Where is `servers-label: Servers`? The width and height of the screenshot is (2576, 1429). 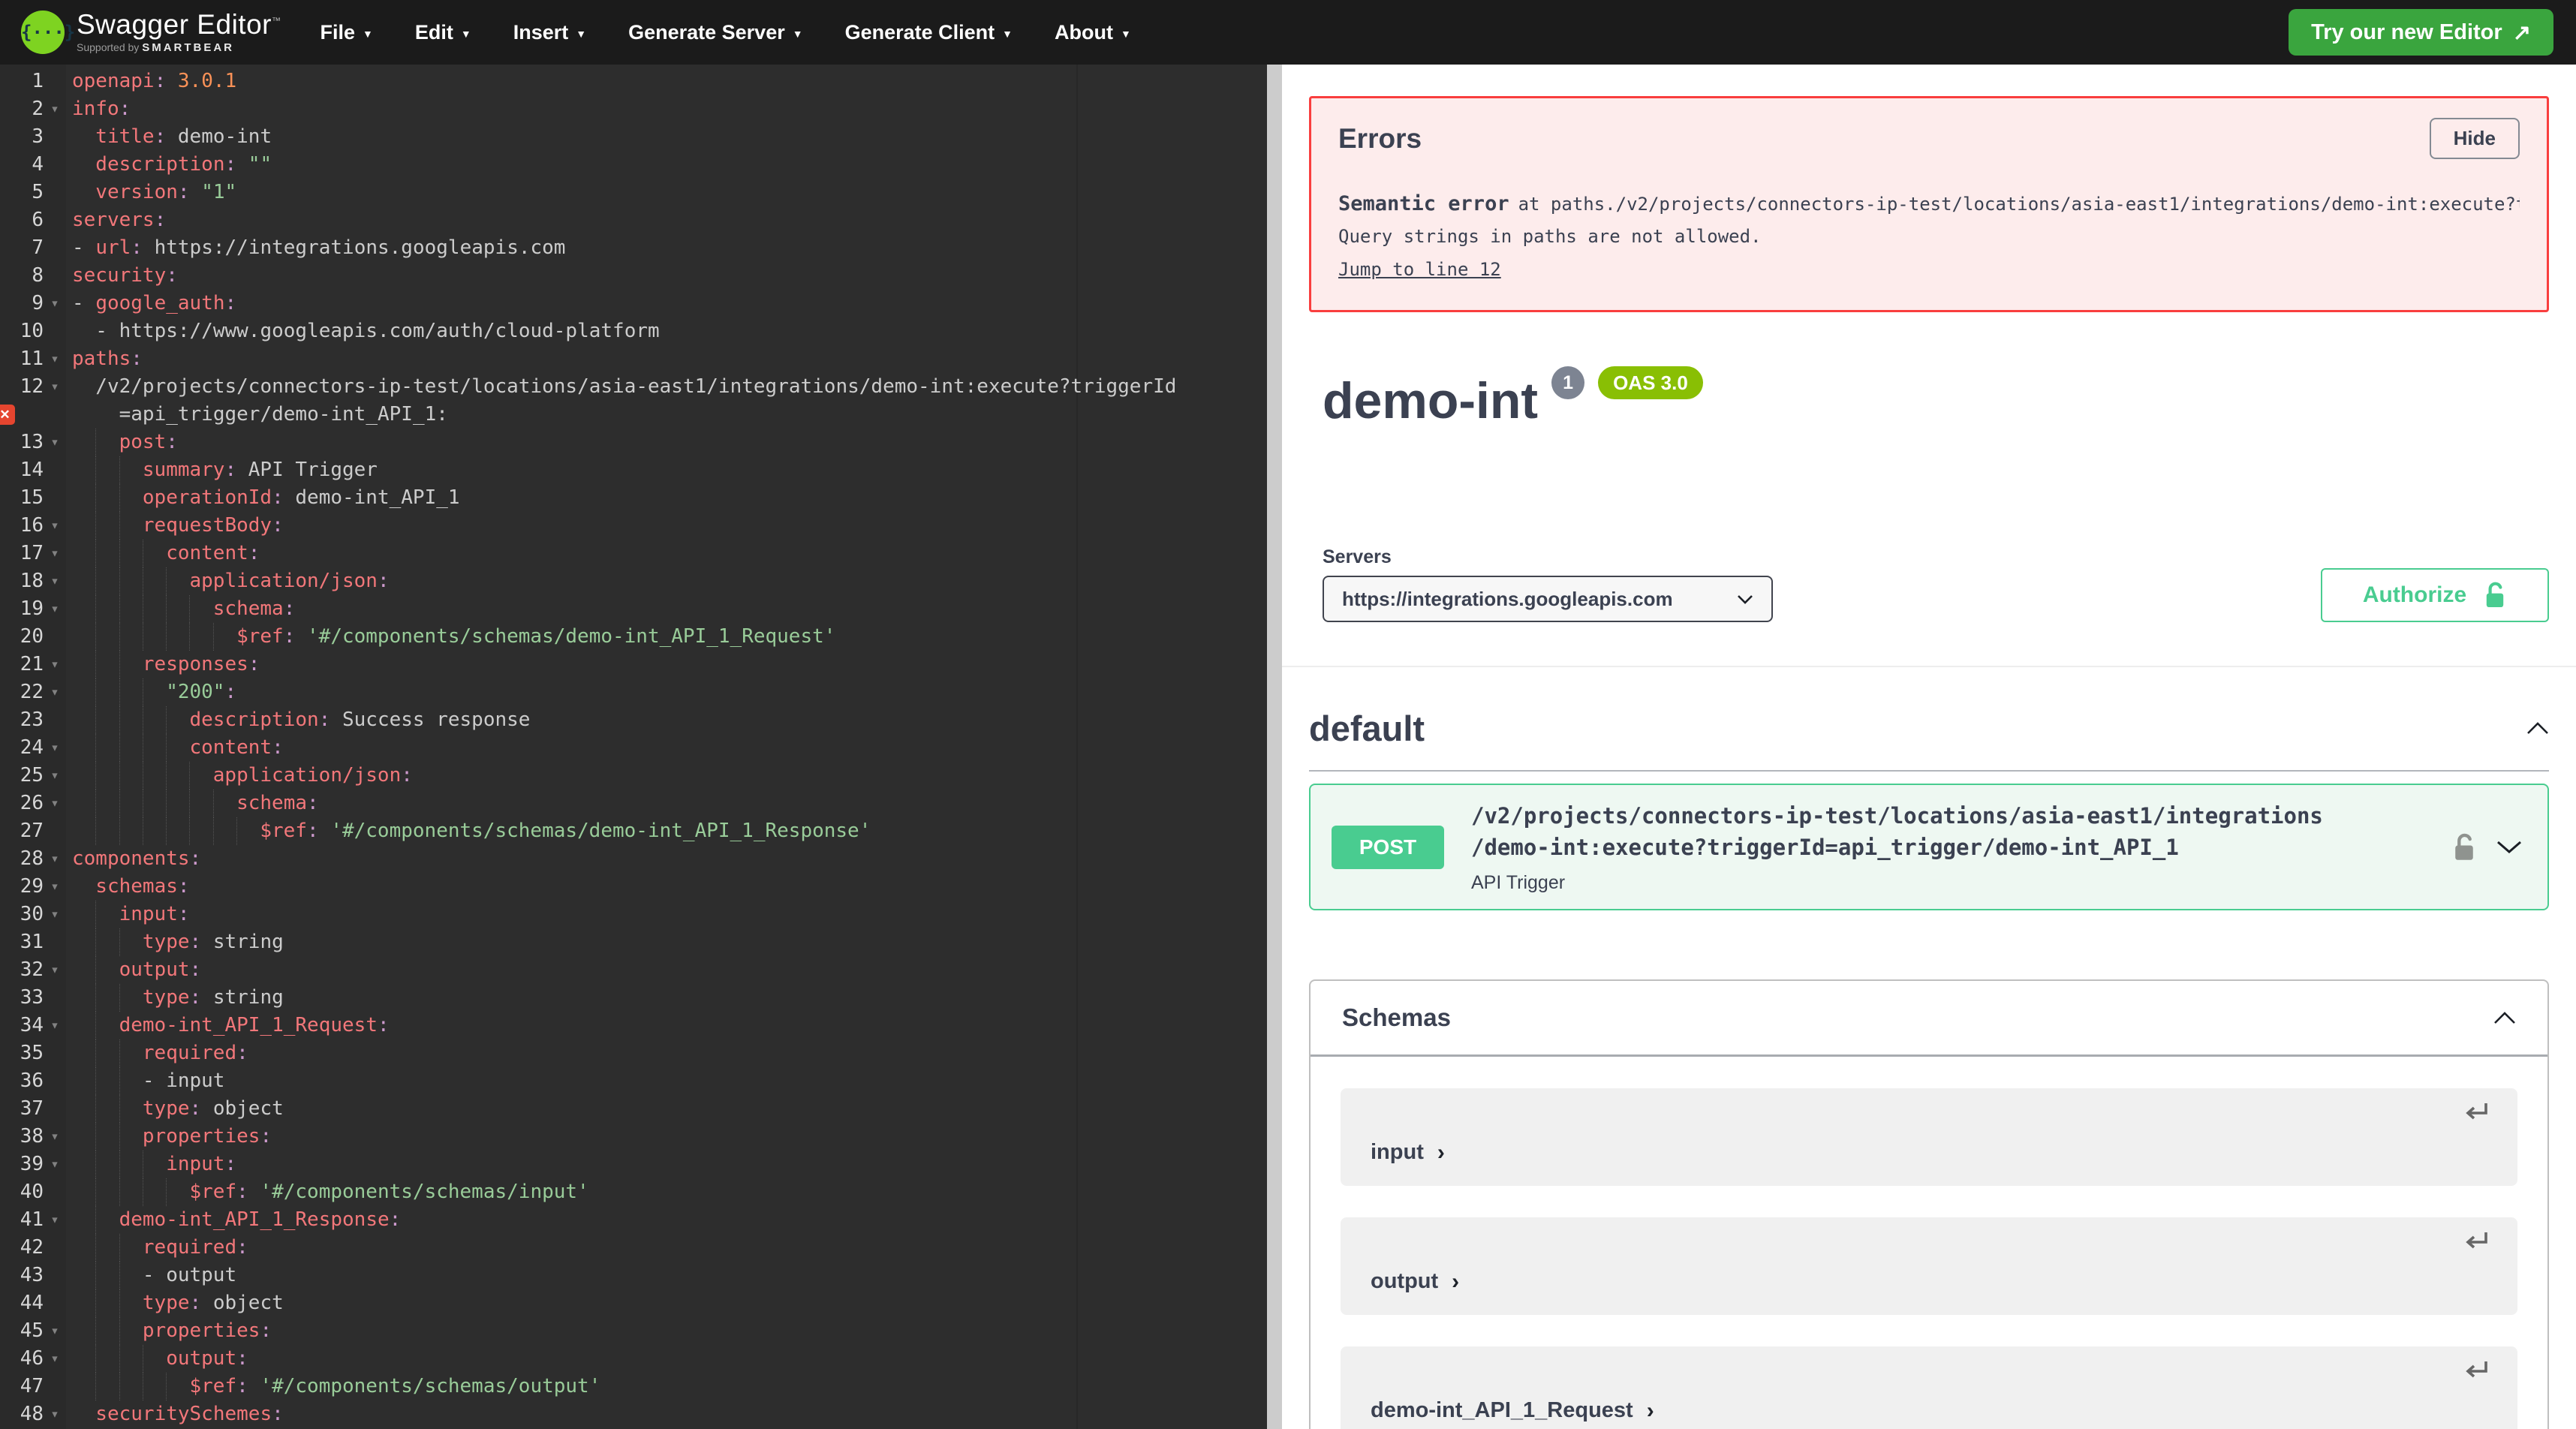
servers-label: Servers is located at coordinates (1357, 556).